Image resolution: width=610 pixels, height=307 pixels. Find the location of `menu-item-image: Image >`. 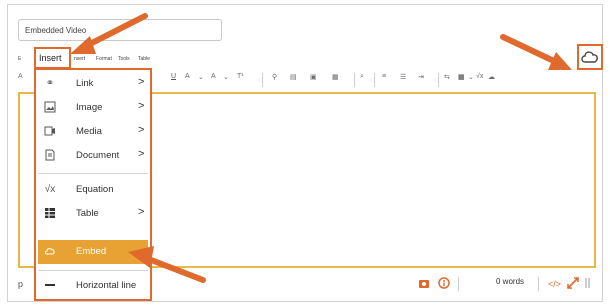

menu-item-image: Image > is located at coordinates (93, 108).